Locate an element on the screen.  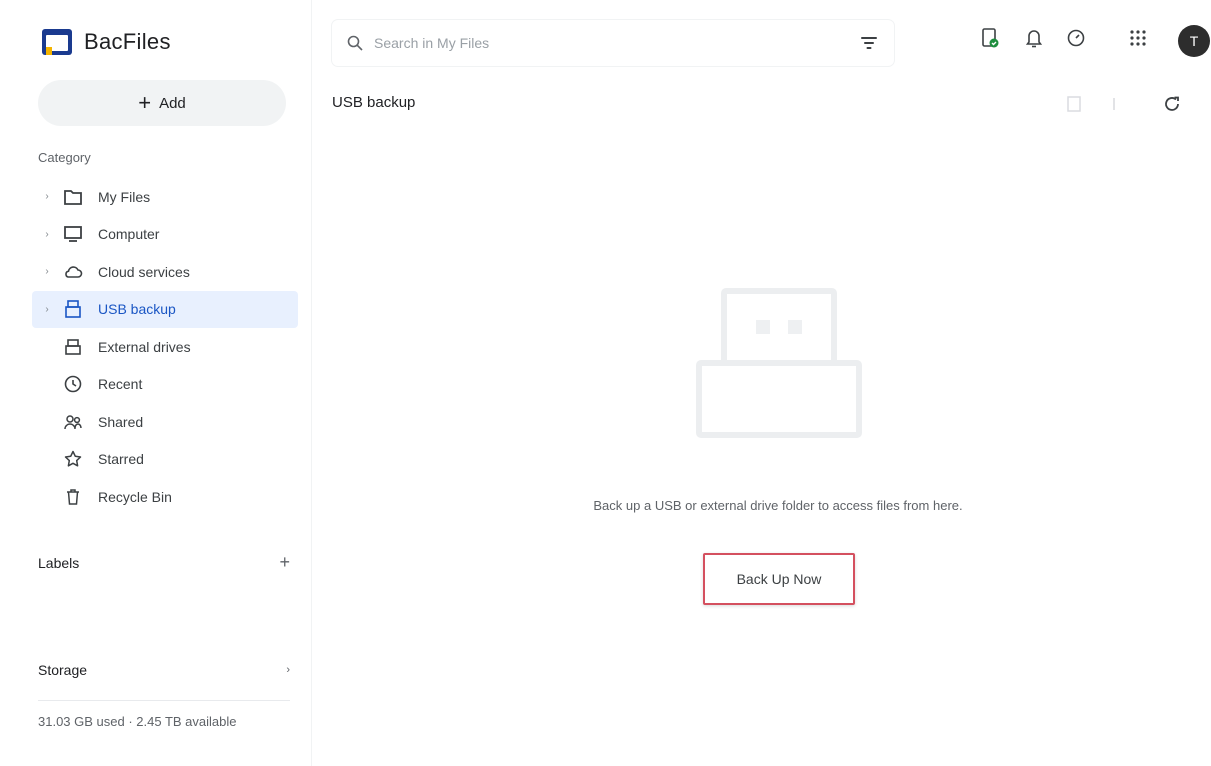
bell-icon is located at coordinates (1034, 38).